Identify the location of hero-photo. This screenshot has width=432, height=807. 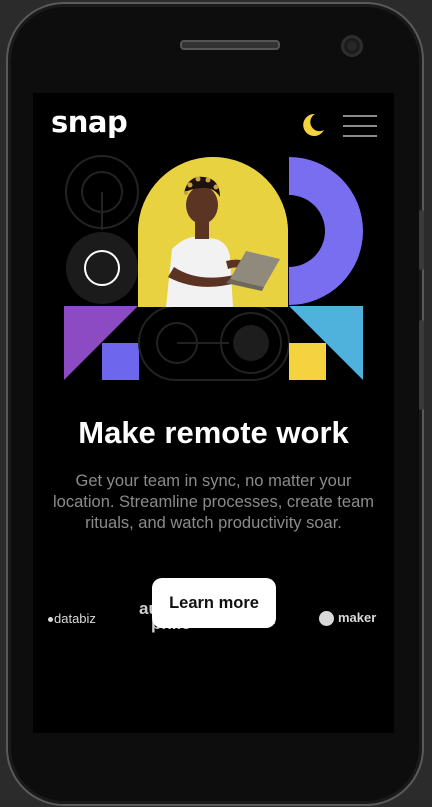
(213, 232).